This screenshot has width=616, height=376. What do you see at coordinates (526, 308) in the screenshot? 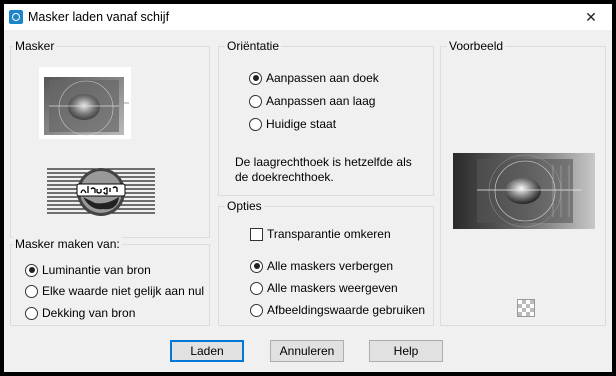
I see `transparency-grid-icon` at bounding box center [526, 308].